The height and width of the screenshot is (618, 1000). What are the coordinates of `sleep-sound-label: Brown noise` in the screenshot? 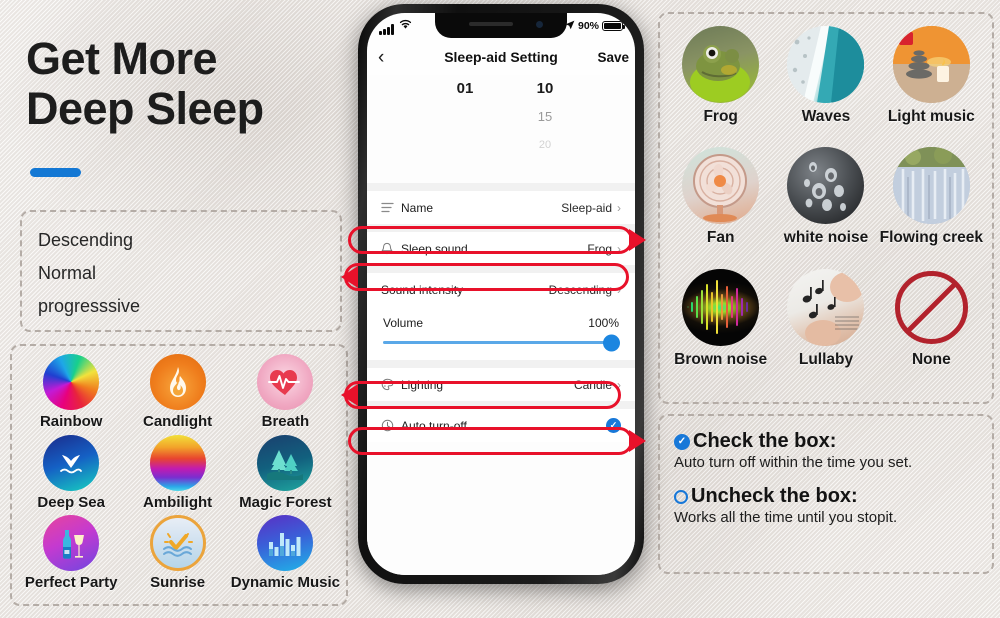 It's located at (721, 359).